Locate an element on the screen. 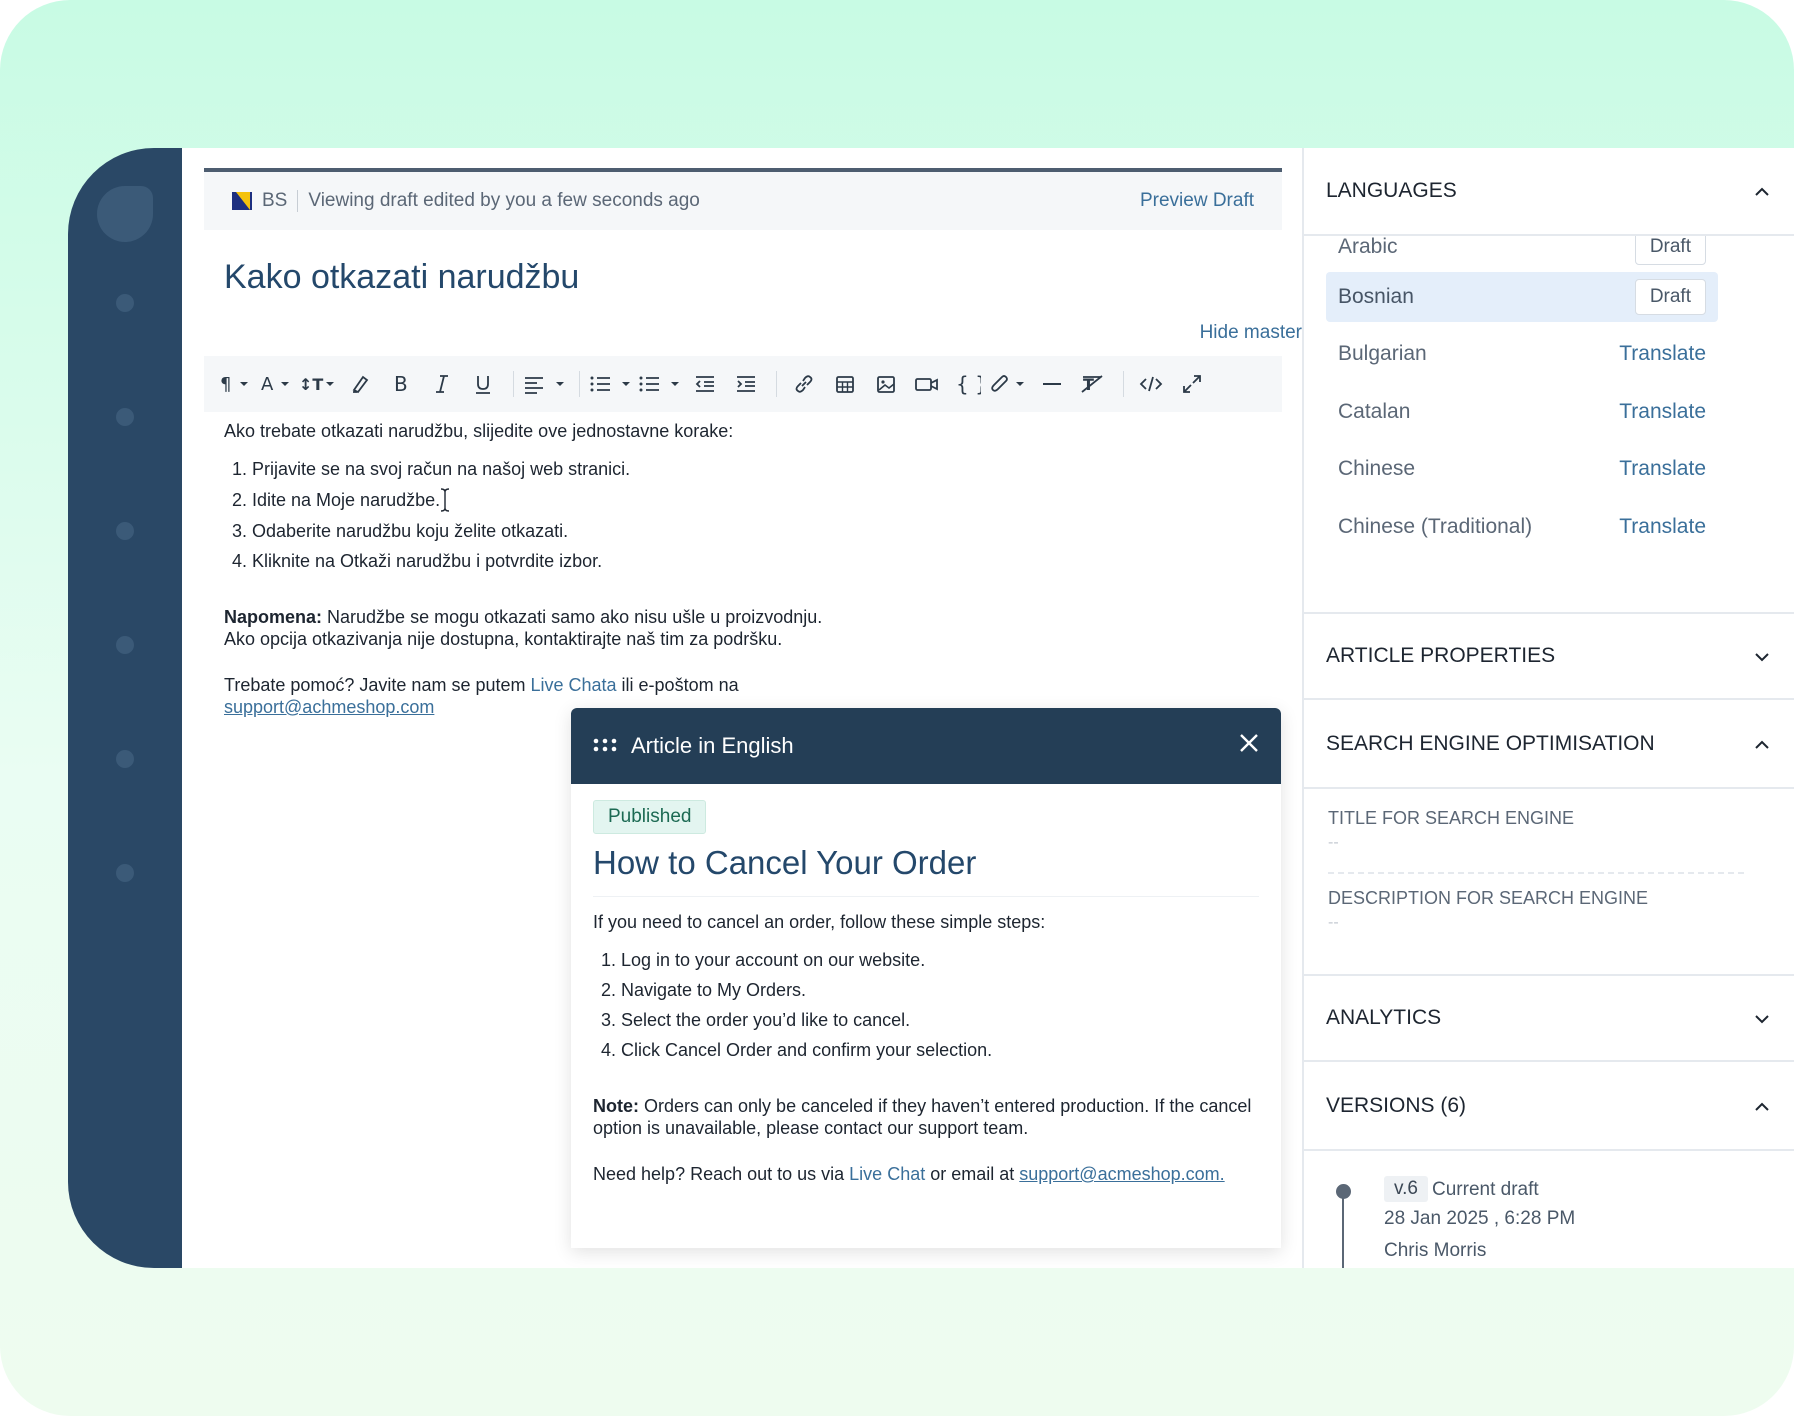  outdent-icon is located at coordinates (705, 384).